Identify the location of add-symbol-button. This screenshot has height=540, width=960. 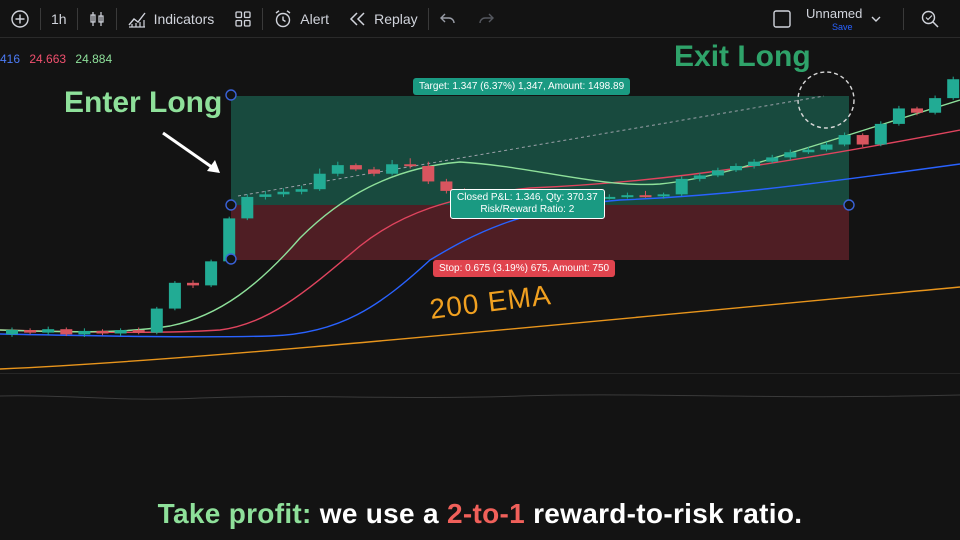
(20, 19).